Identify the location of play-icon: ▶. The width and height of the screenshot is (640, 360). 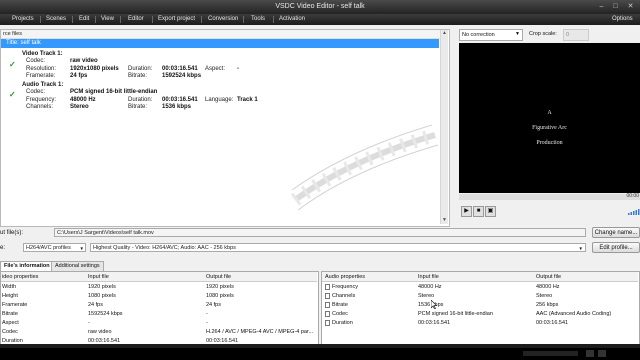
(466, 211).